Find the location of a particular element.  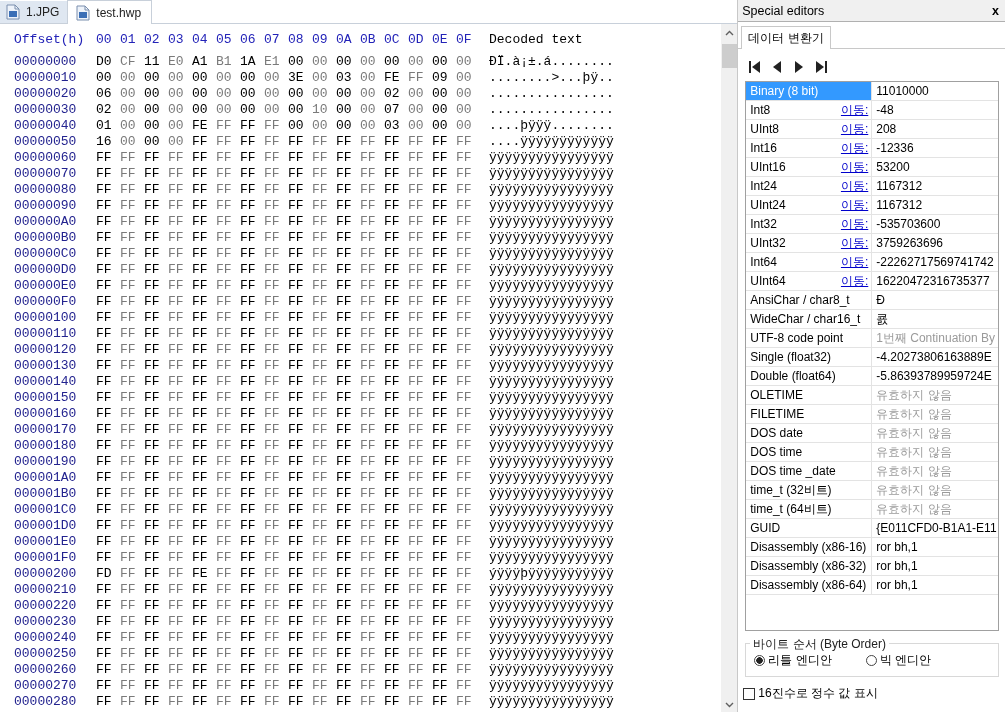

close-button: x is located at coordinates (995, 10).